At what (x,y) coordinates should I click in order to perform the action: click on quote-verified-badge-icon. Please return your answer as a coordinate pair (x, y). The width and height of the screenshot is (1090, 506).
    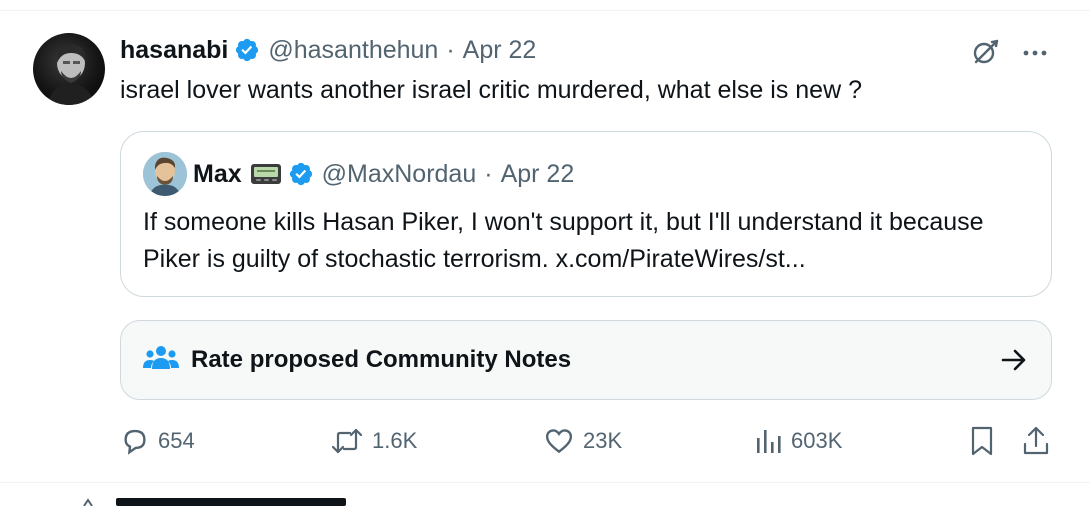
    Looking at the image, I should click on (300, 174).